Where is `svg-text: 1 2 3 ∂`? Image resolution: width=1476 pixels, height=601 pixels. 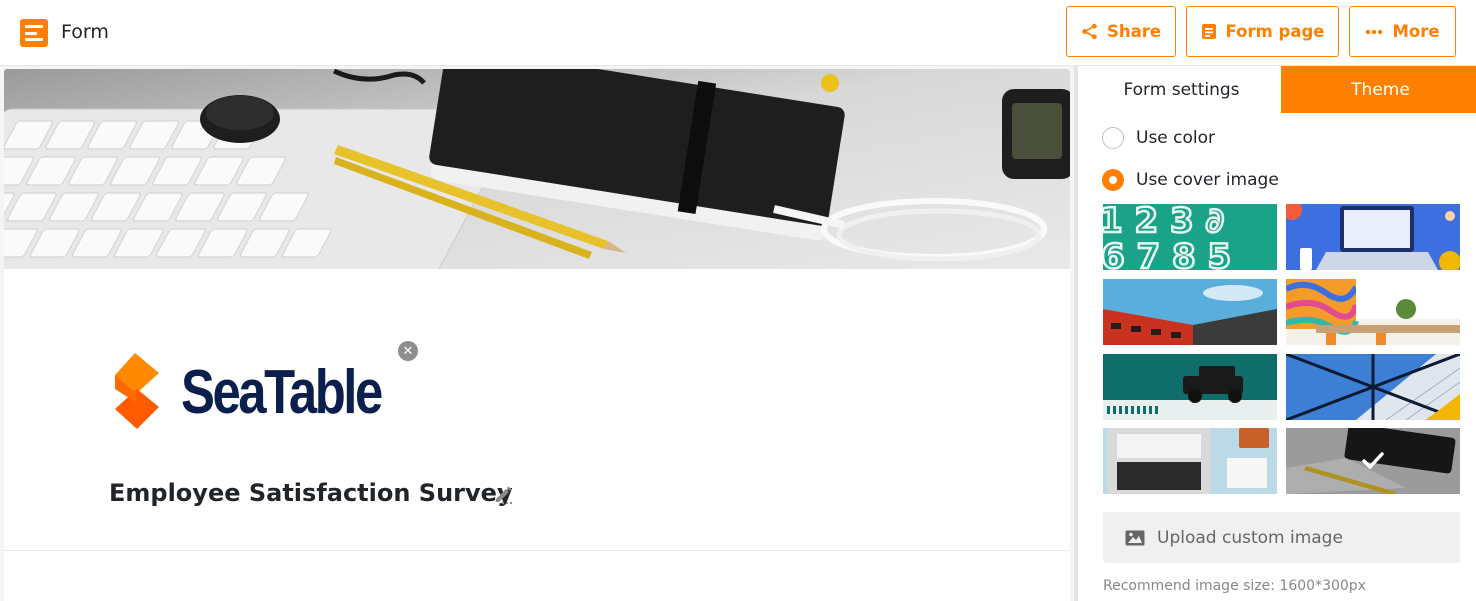
svg-text: 1 2 3 ∂ is located at coordinates (1163, 222).